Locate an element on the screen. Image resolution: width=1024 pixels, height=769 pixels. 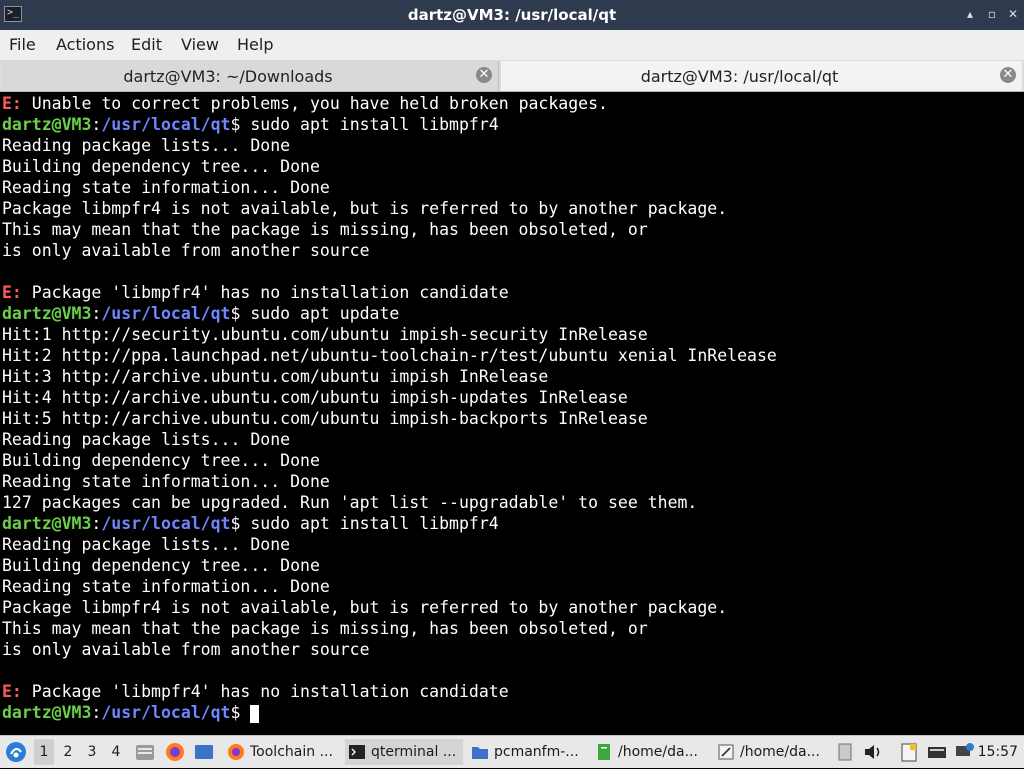
terminal-icon is located at coordinates (357, 752).